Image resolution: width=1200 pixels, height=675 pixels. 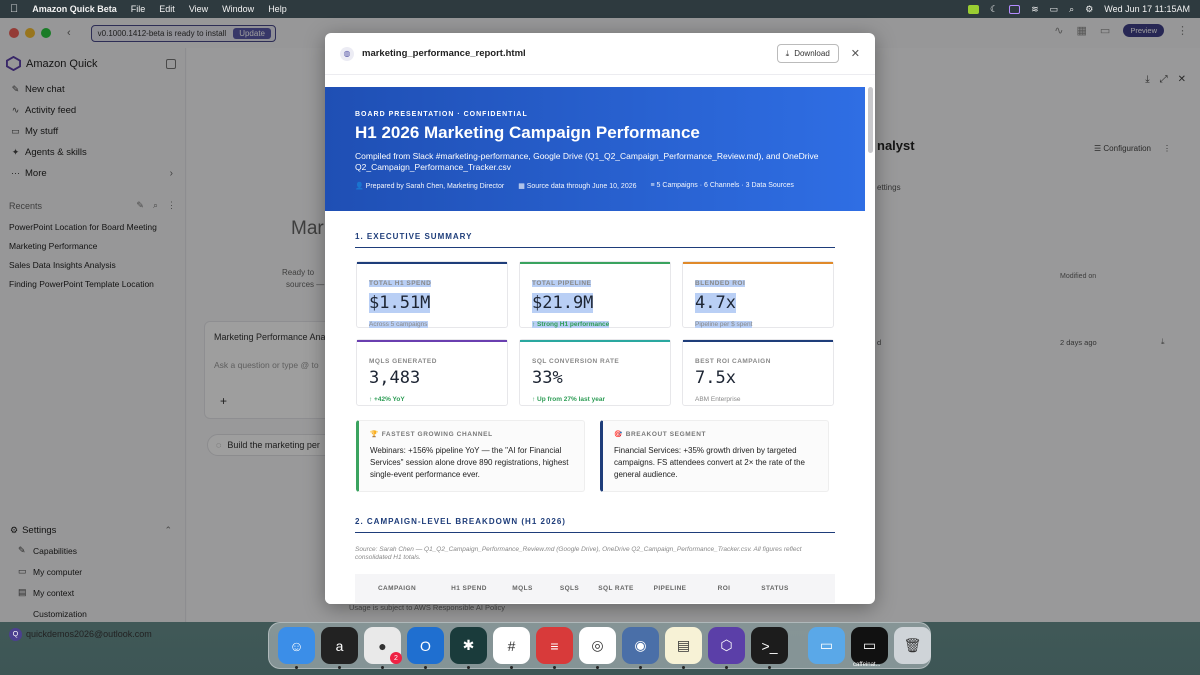 I want to click on dock-notes-icon: ▤, so click(x=683, y=648).